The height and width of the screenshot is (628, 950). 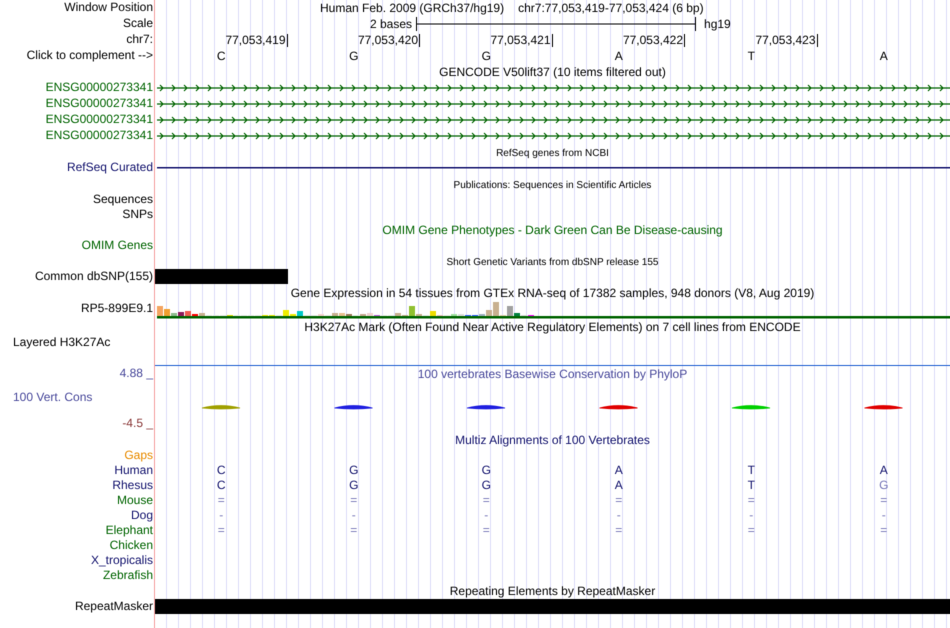 What do you see at coordinates (108, 7) in the screenshot?
I see `track-label: Window Position` at bounding box center [108, 7].